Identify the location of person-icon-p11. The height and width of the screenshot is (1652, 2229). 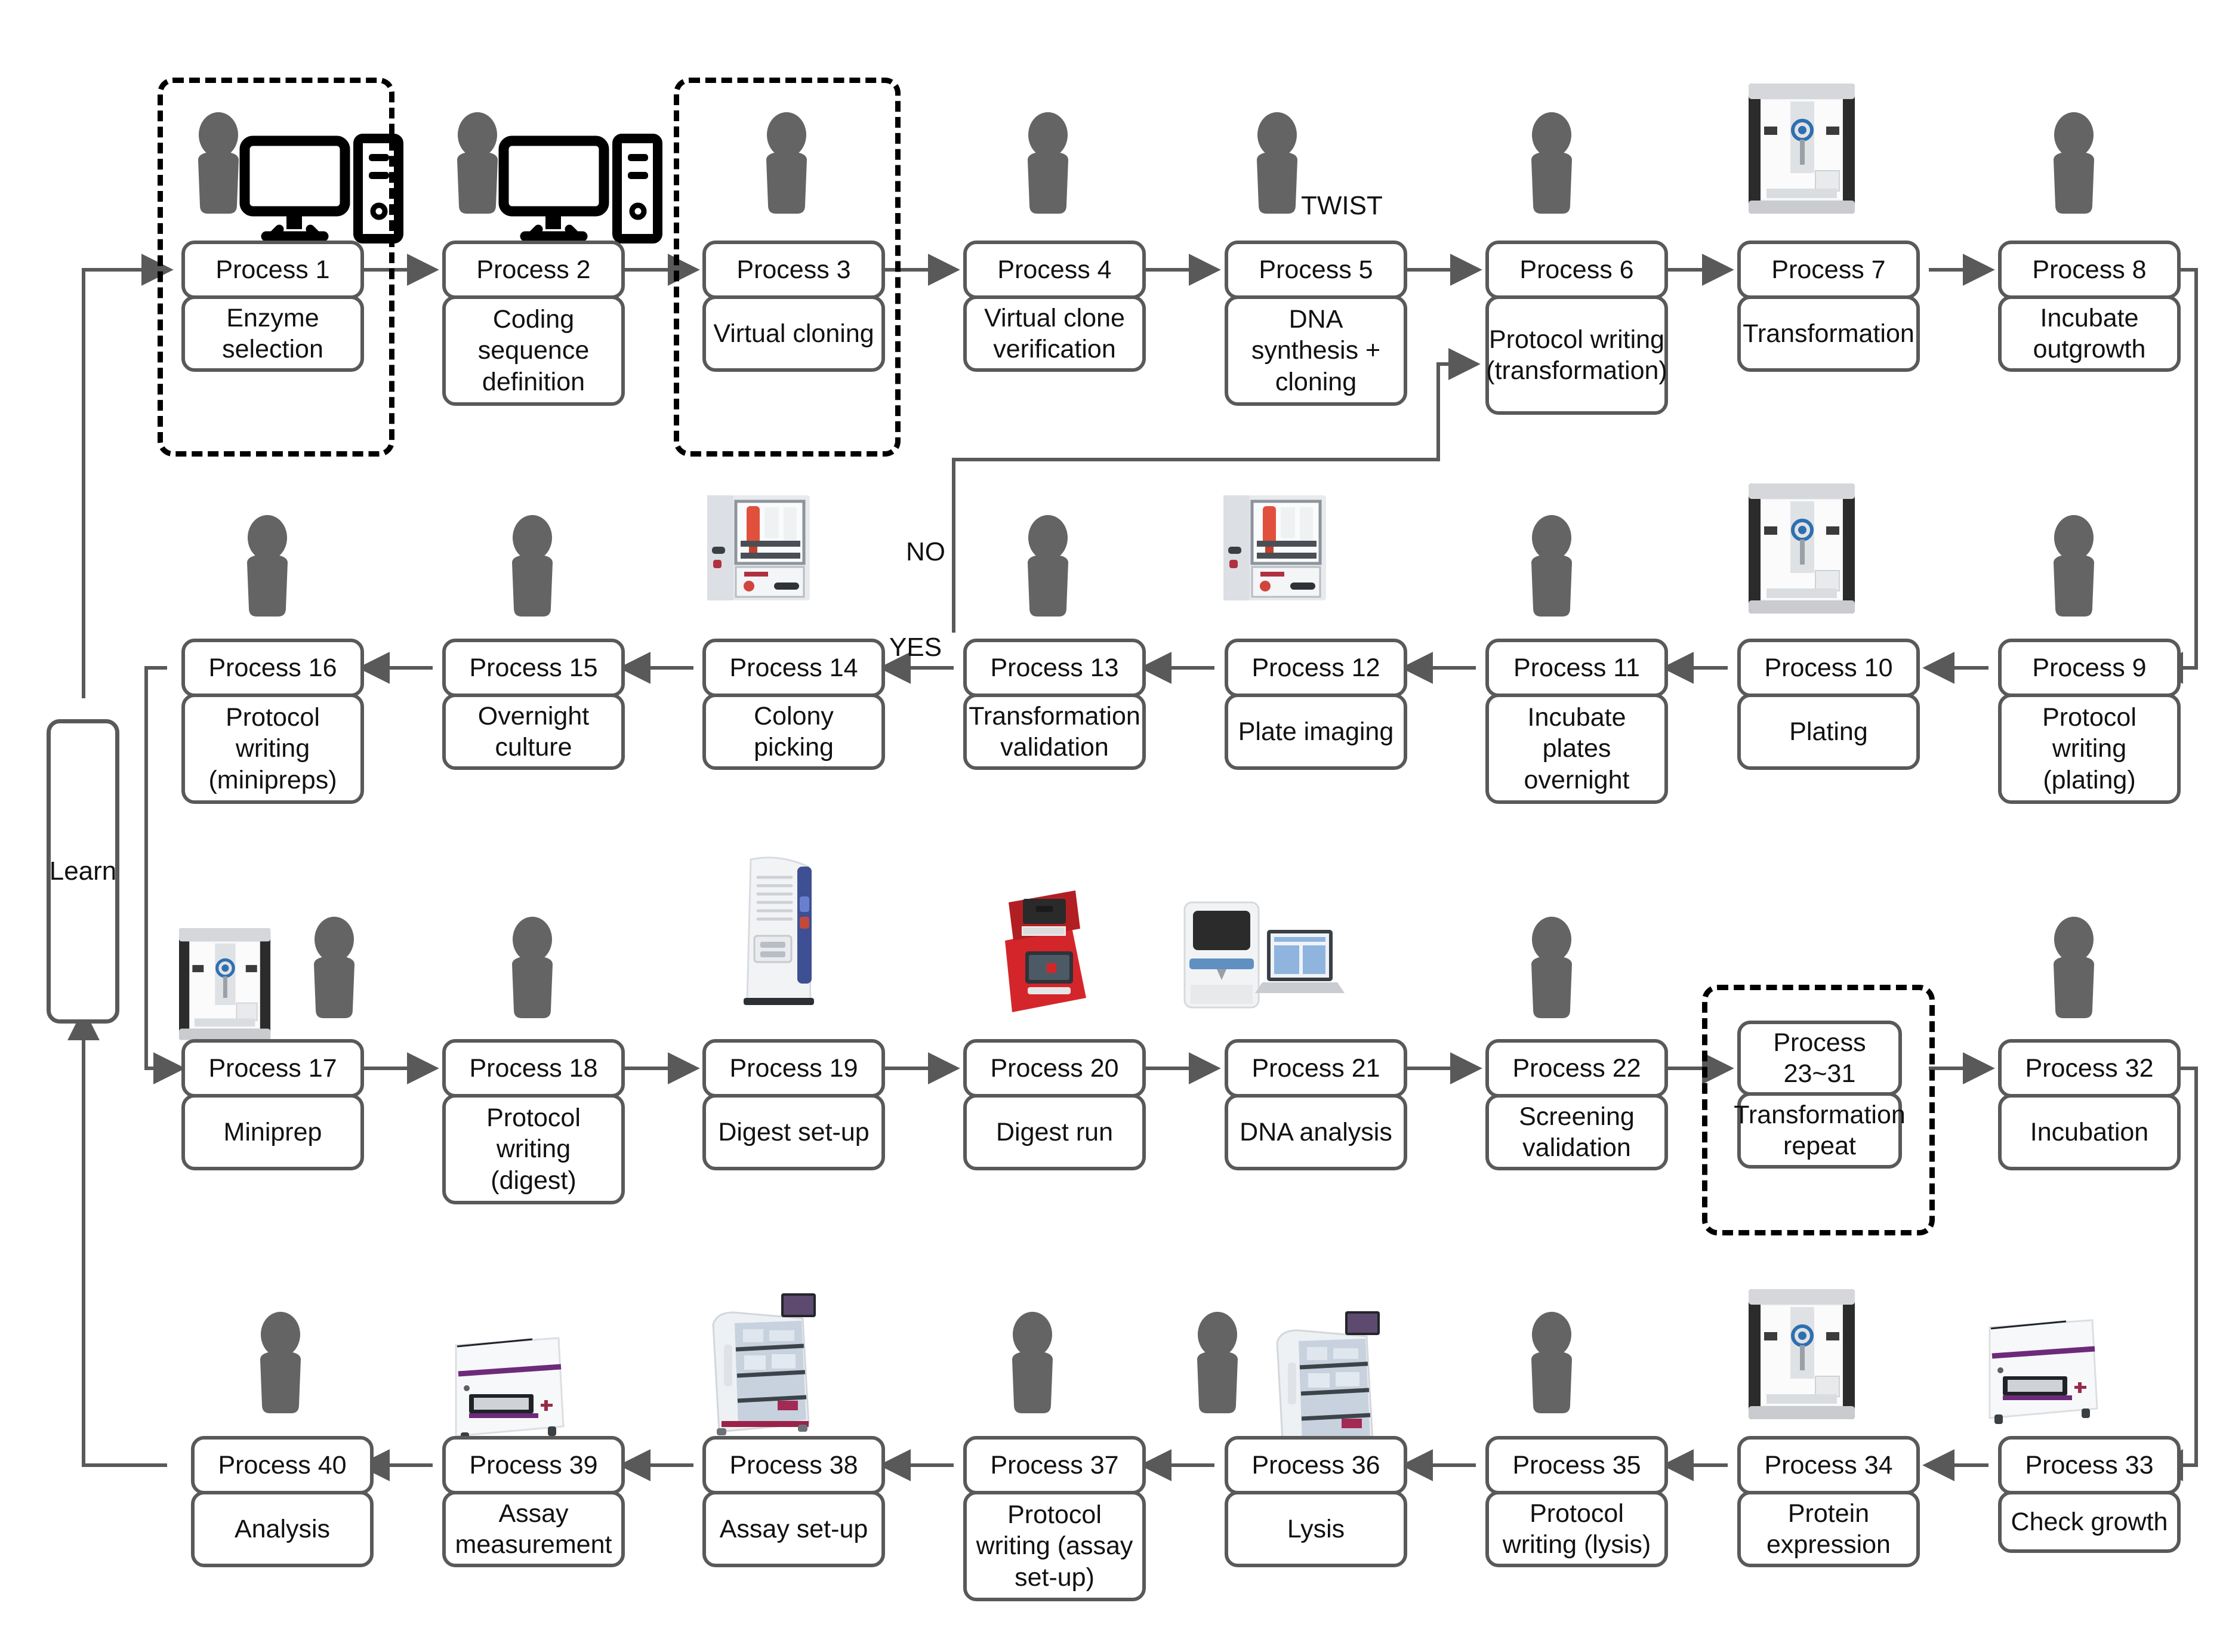
(1551, 566).